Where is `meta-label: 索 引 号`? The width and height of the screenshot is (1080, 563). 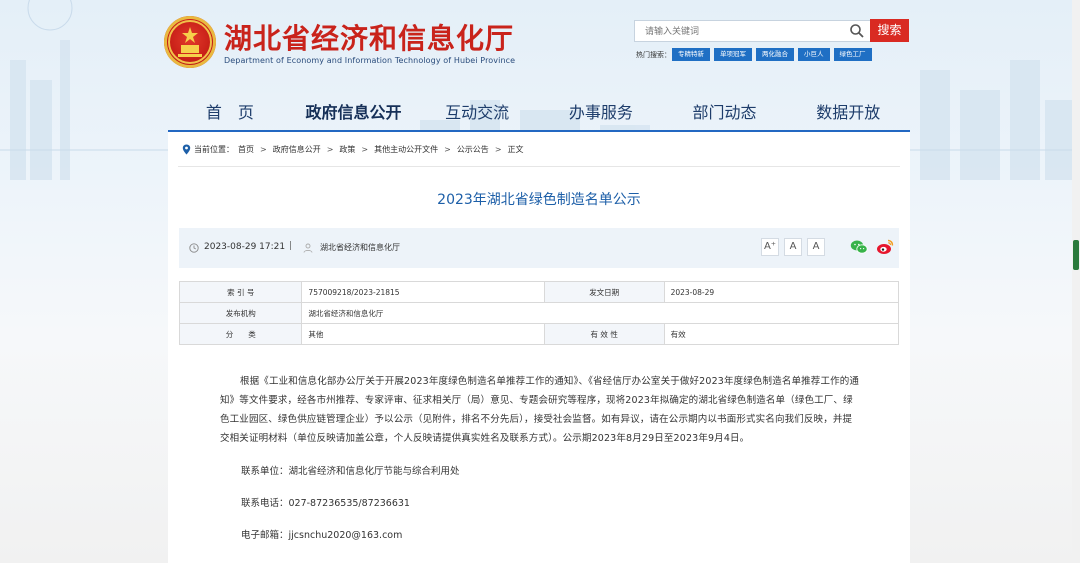
meta-label: 索 引 号 is located at coordinates (240, 292).